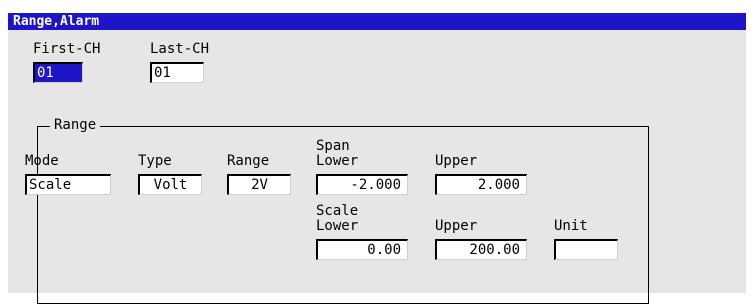 The image size is (754, 304). What do you see at coordinates (498, 185) in the screenshot?
I see `span-upper-value: 2.000` at bounding box center [498, 185].